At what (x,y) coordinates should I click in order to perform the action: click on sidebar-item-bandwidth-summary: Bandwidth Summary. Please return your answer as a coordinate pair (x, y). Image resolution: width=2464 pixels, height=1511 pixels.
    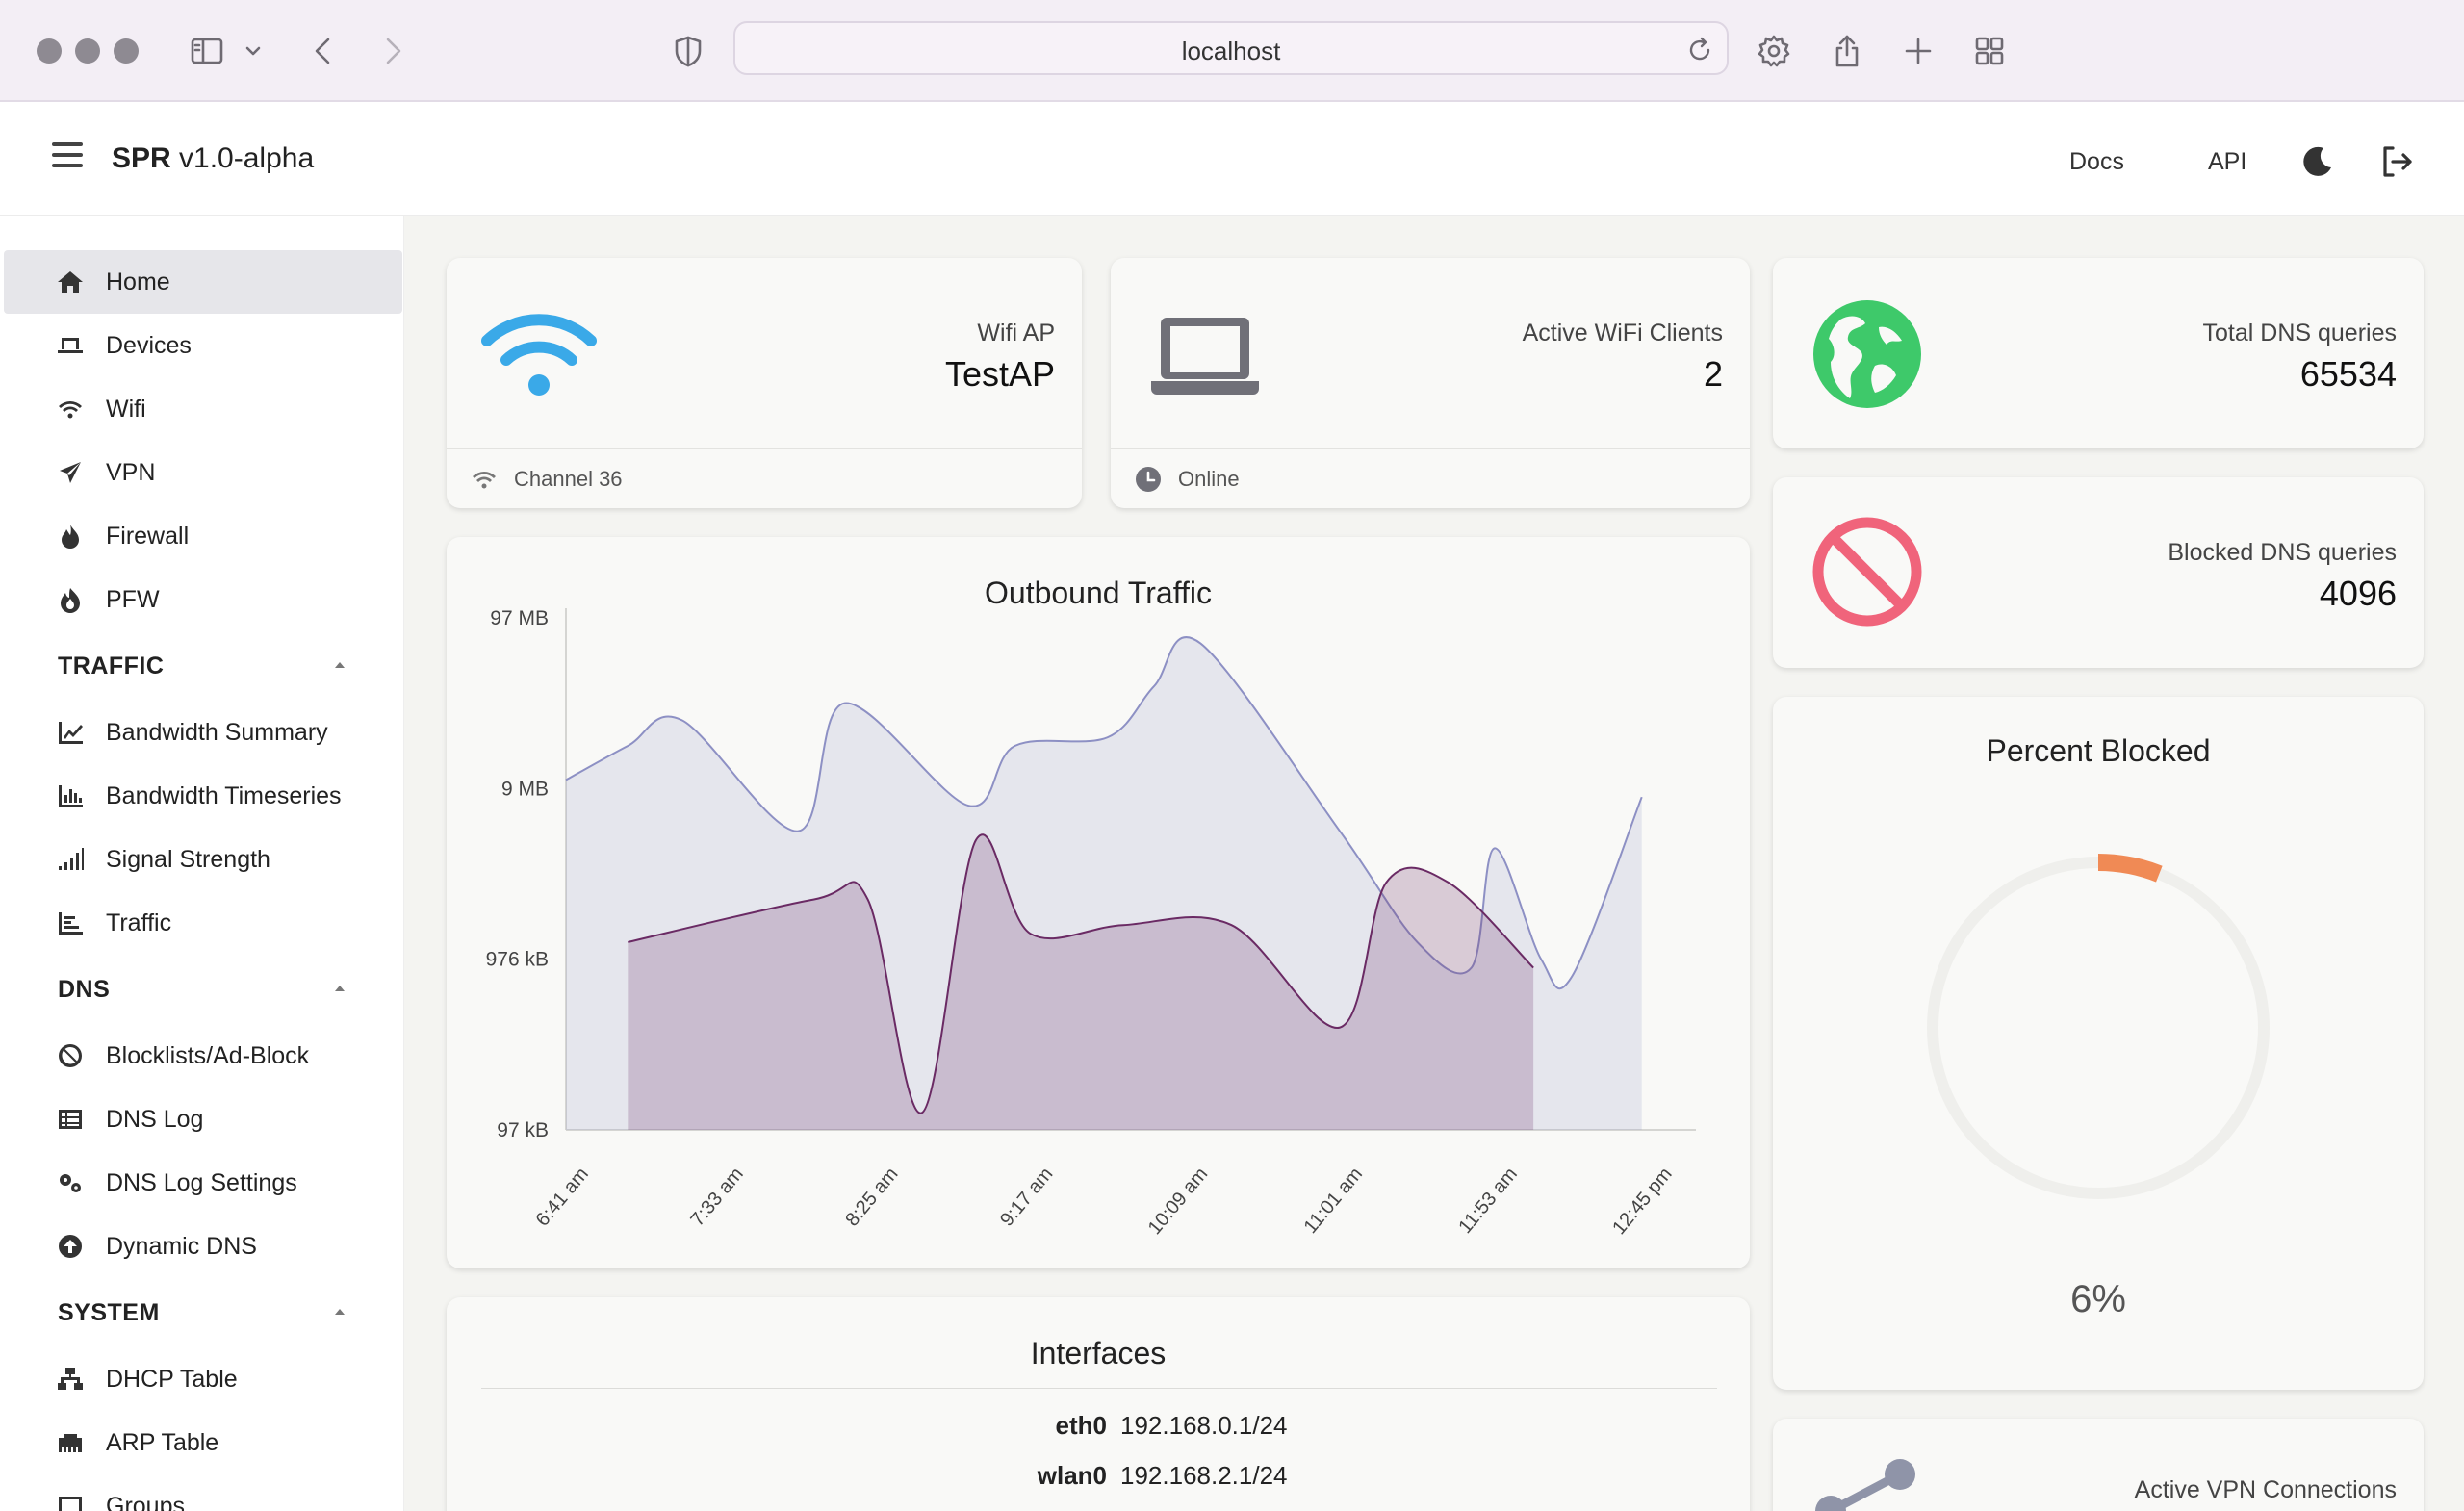
    Looking at the image, I should click on (203, 732).